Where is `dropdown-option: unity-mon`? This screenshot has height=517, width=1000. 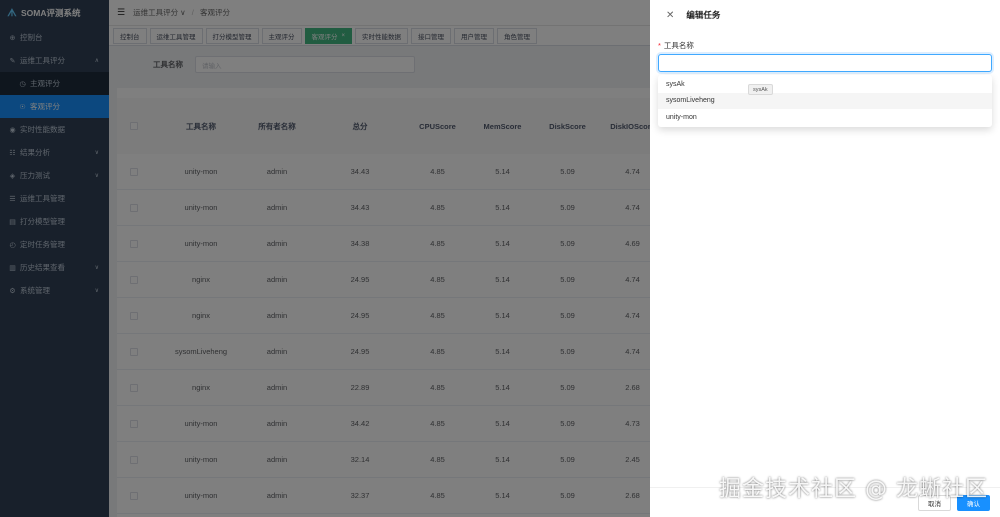
dropdown-option: unity-mon is located at coordinates (825, 117).